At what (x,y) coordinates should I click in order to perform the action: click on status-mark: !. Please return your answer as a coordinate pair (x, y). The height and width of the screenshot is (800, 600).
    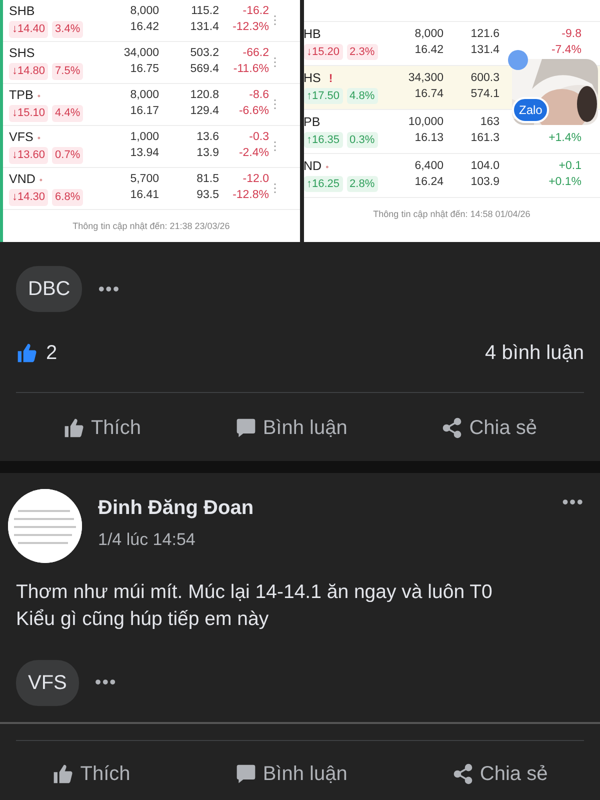
    Looking at the image, I should click on (330, 78).